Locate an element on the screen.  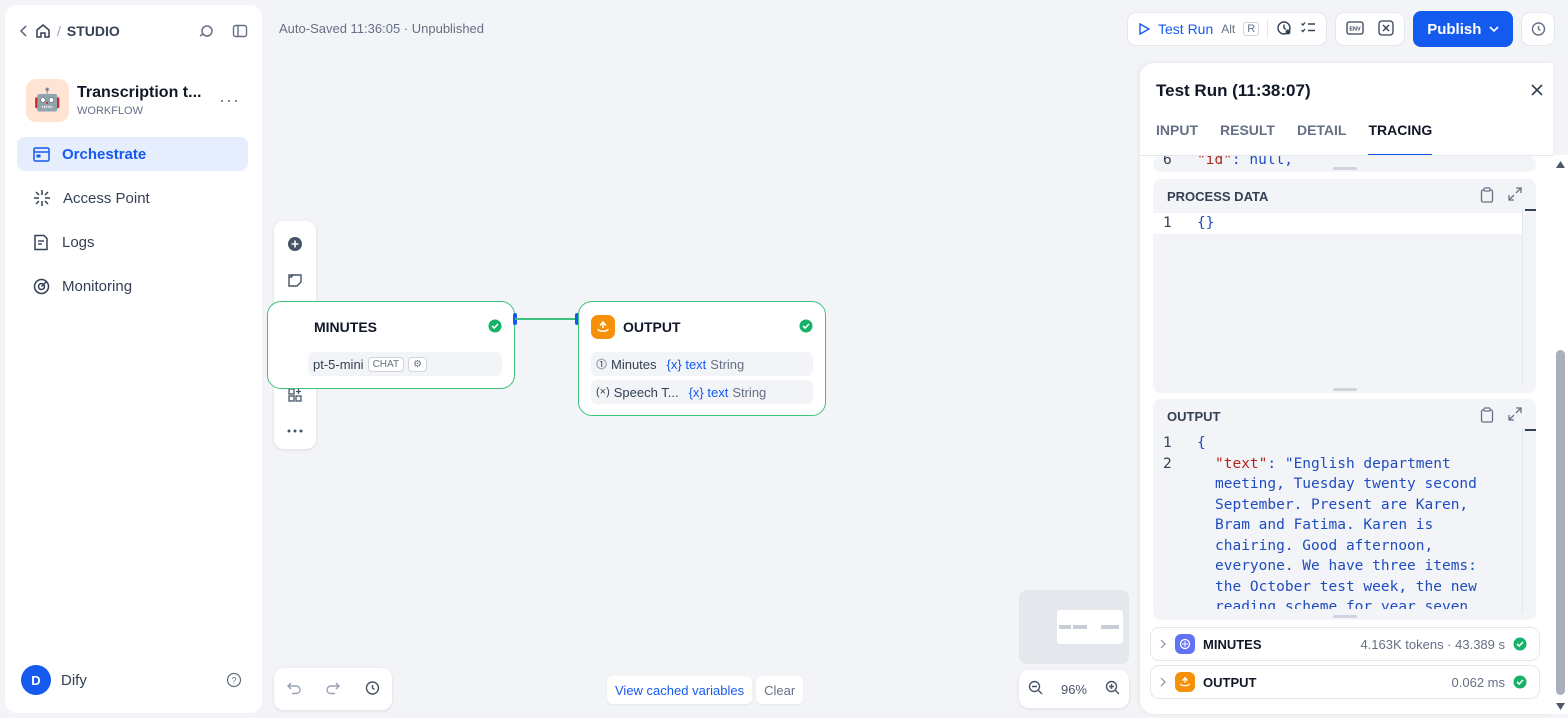
publish-button: Publish is located at coordinates (1463, 29).